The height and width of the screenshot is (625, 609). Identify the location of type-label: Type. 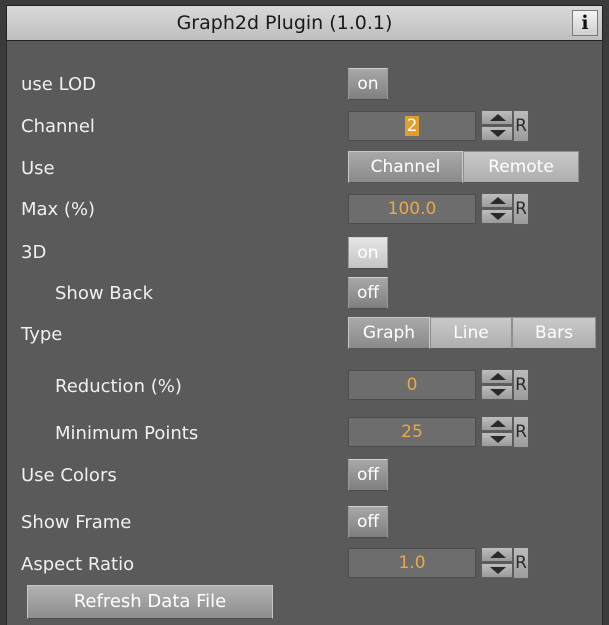
(42, 334).